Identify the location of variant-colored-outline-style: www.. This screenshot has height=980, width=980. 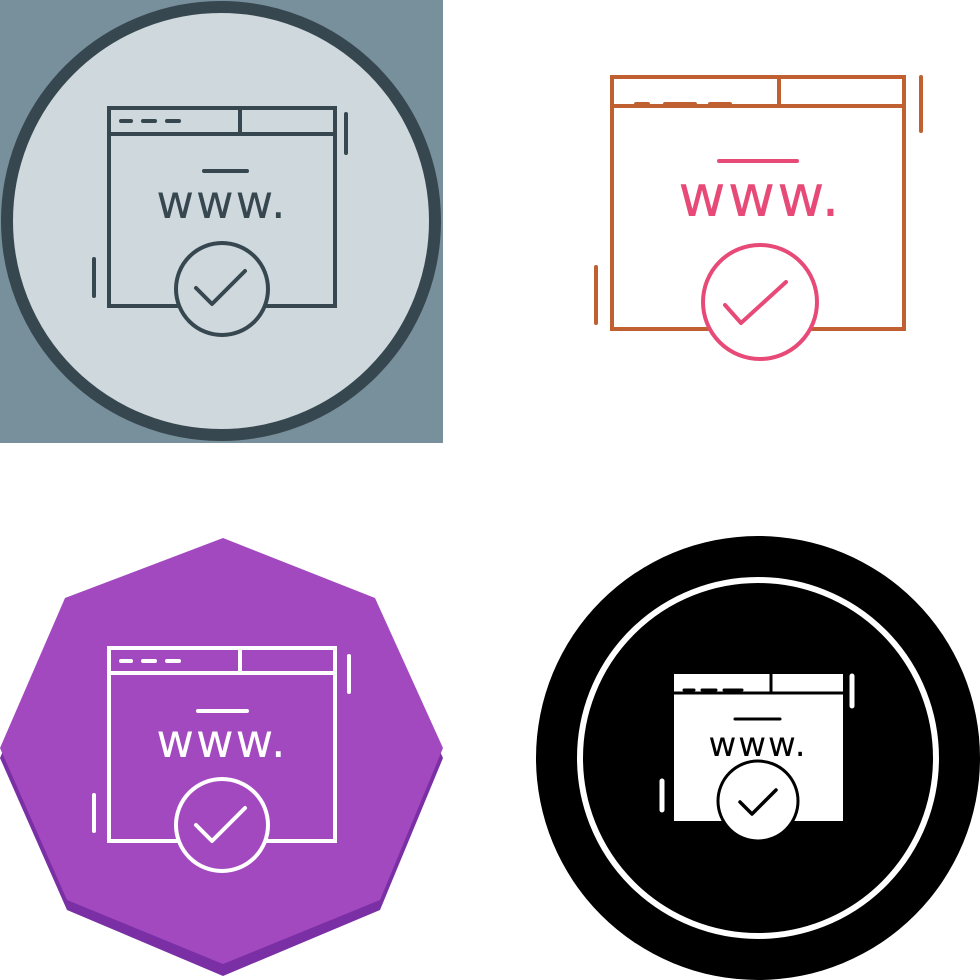
(758, 218).